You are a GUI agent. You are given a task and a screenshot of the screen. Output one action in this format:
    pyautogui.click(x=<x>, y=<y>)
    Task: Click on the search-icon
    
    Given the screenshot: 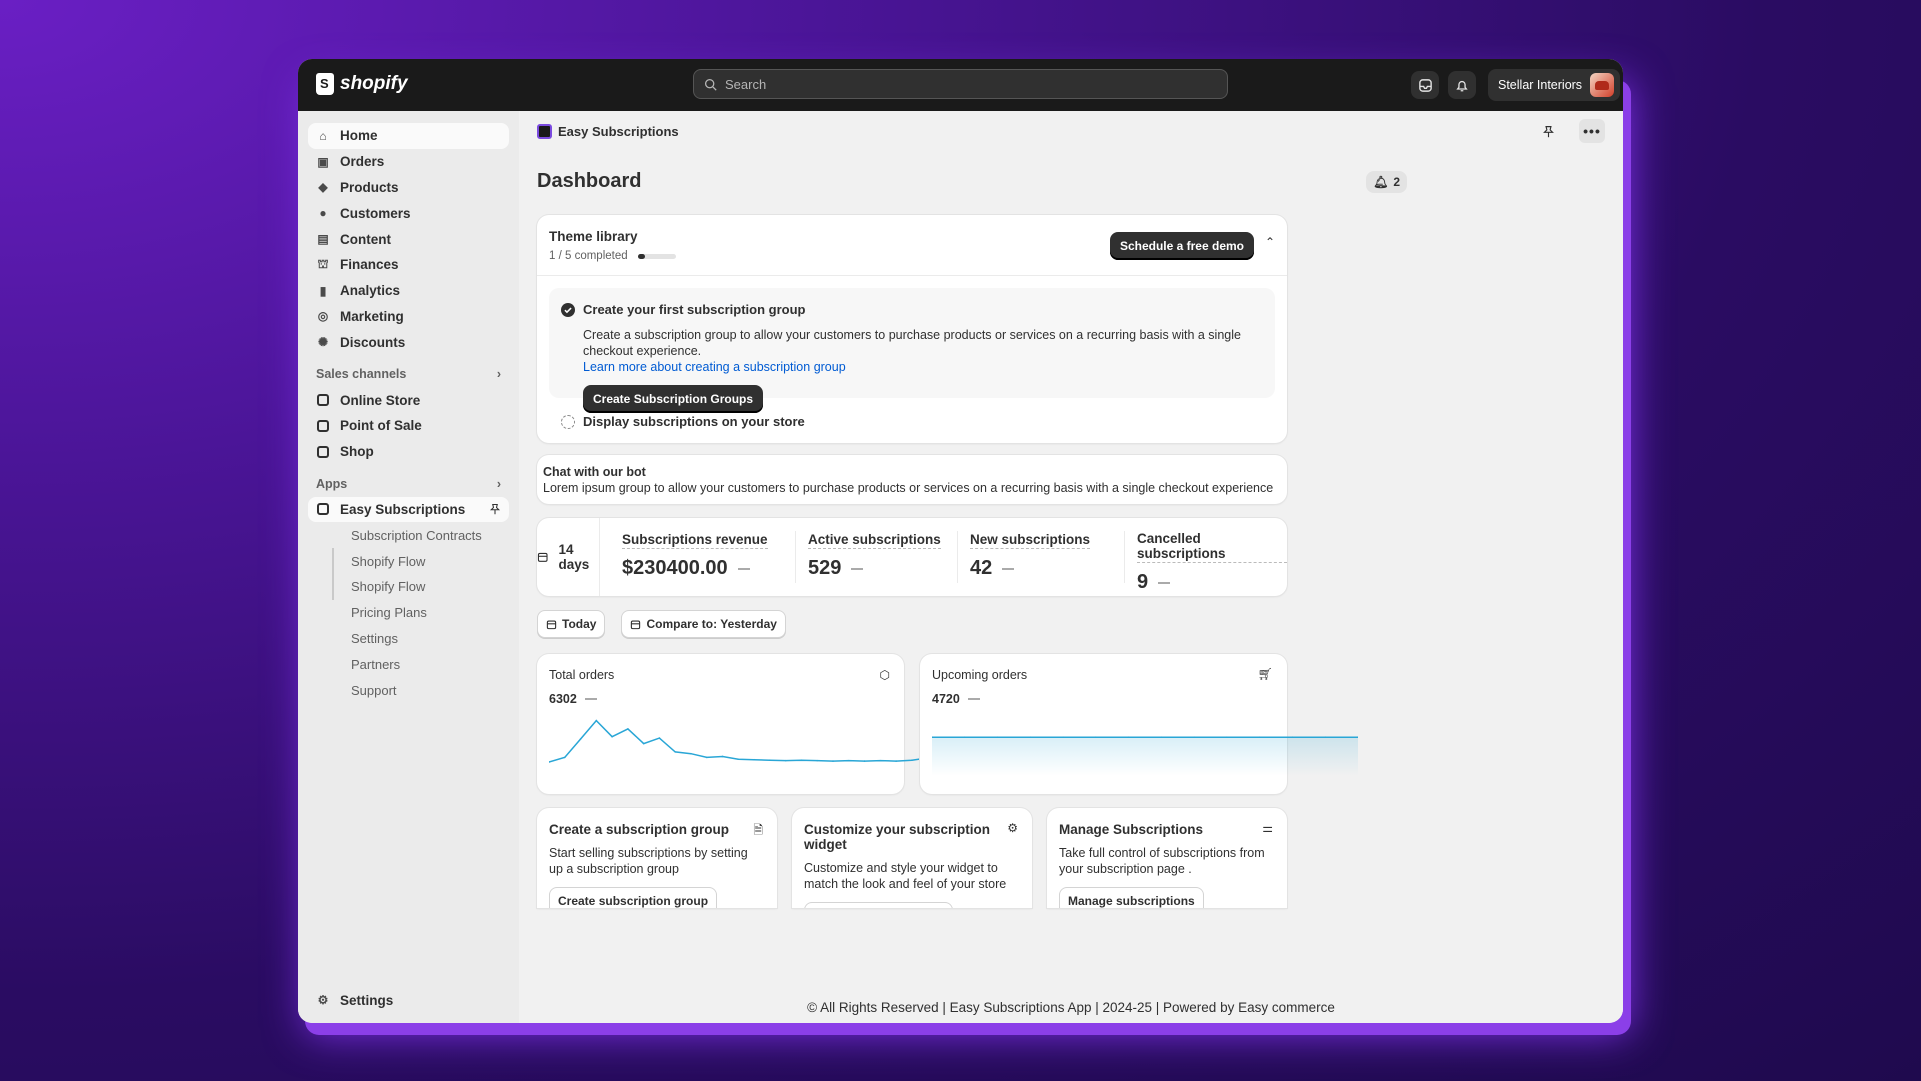 What is the action you would take?
    pyautogui.click(x=710, y=84)
    